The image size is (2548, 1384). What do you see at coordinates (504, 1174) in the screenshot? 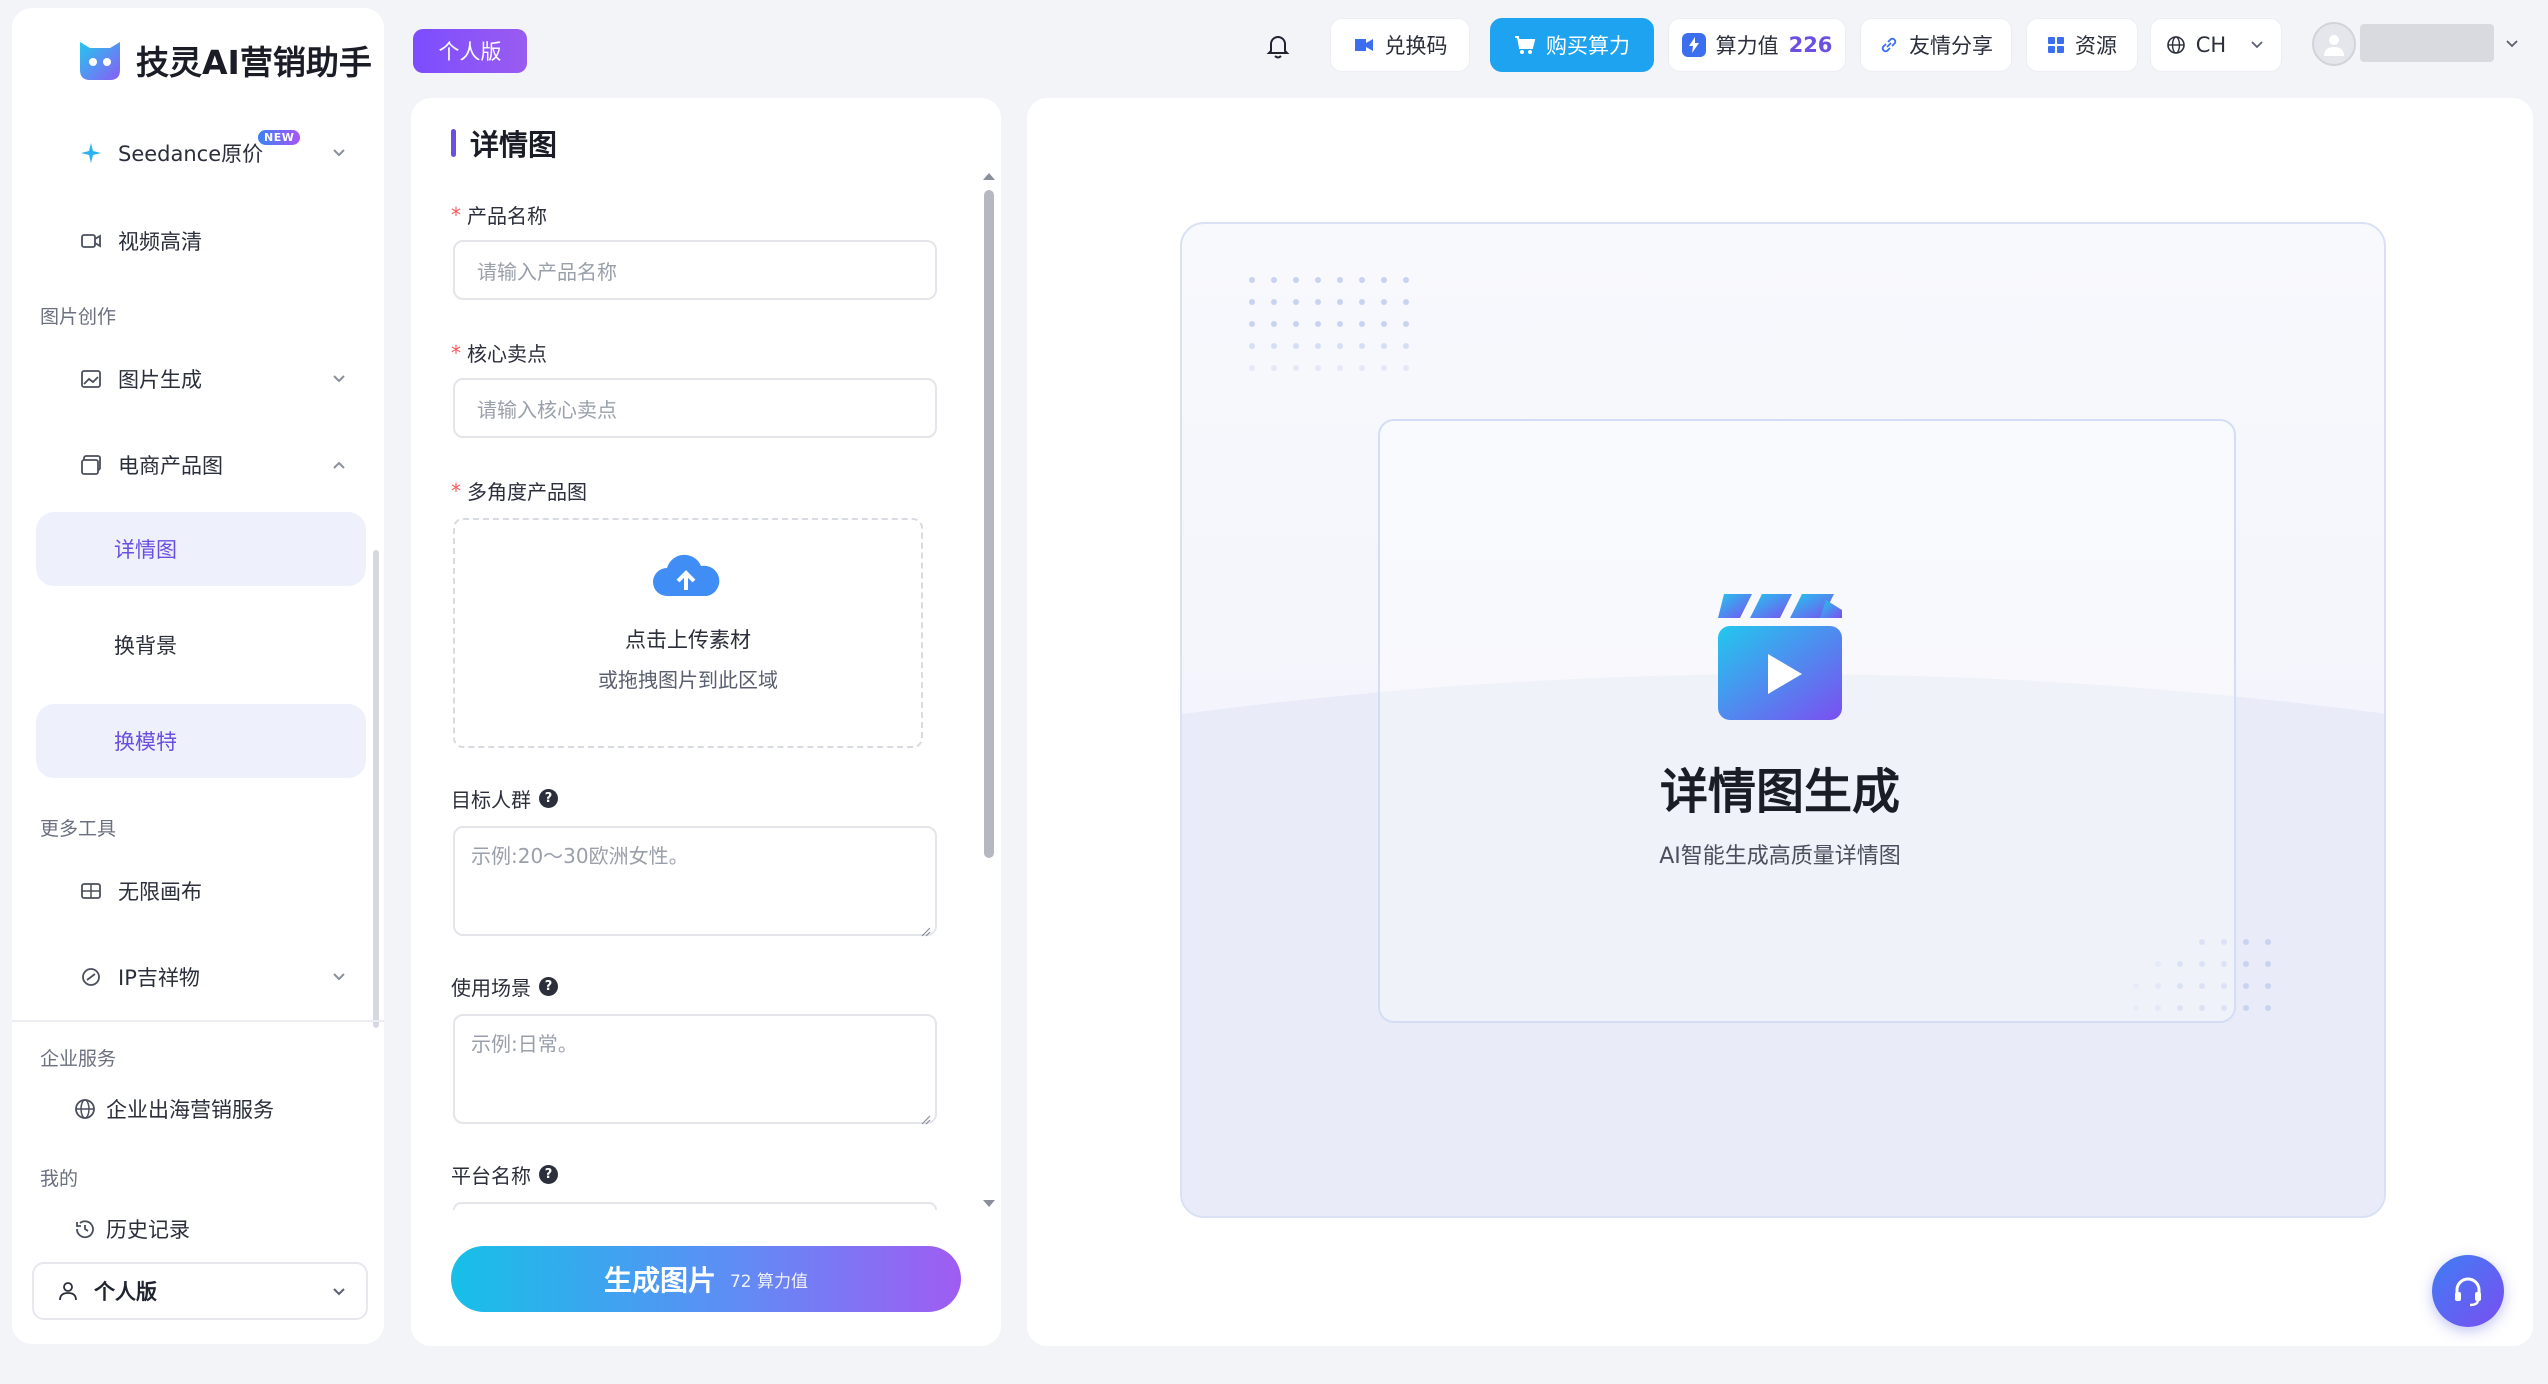
I see `platform-label: 平台名称 ?` at bounding box center [504, 1174].